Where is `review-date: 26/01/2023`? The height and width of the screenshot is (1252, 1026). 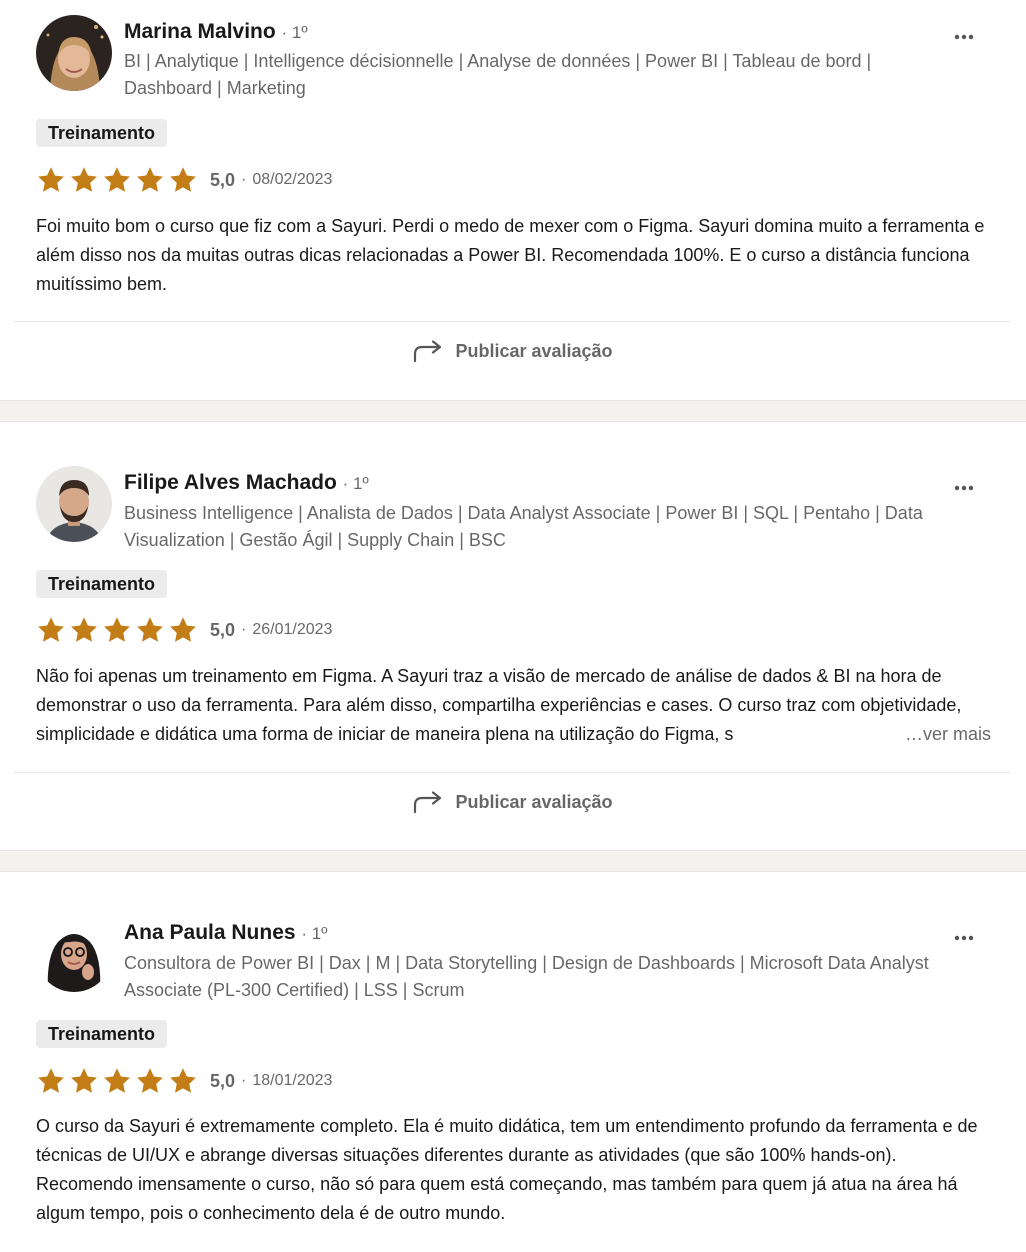
review-date: 26/01/2023 is located at coordinates (292, 629).